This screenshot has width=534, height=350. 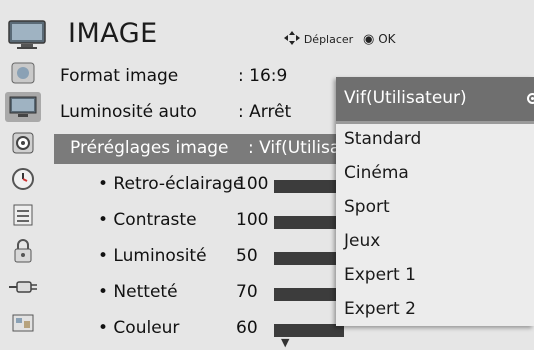 I want to click on navigation-help: Déplacer ◉ OK, so click(x=340, y=39).